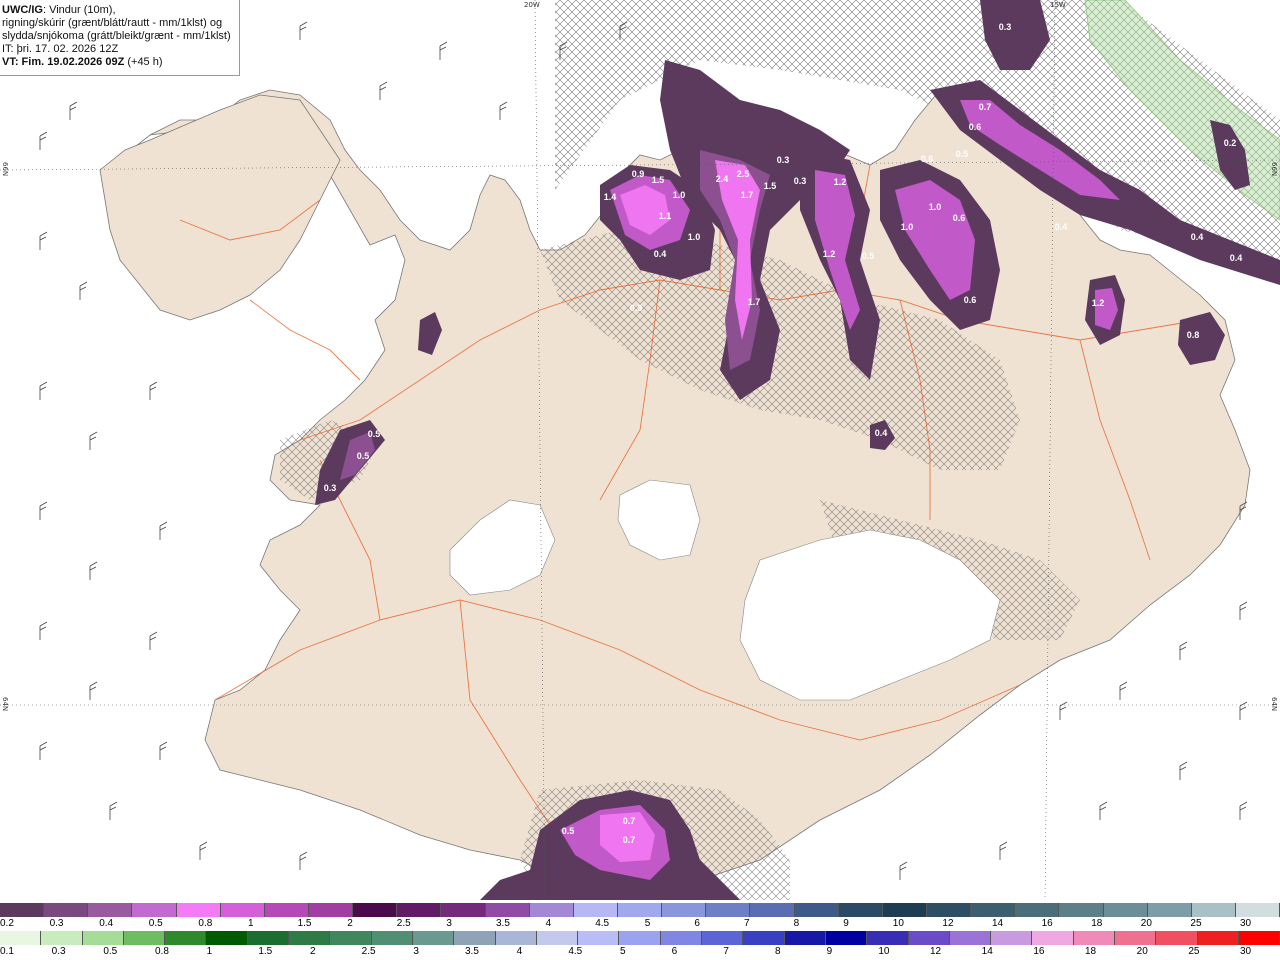 The width and height of the screenshot is (1280, 960). Describe the element at coordinates (1058, 5) in the screenshot. I see `lon-label-15w: 15W` at that location.